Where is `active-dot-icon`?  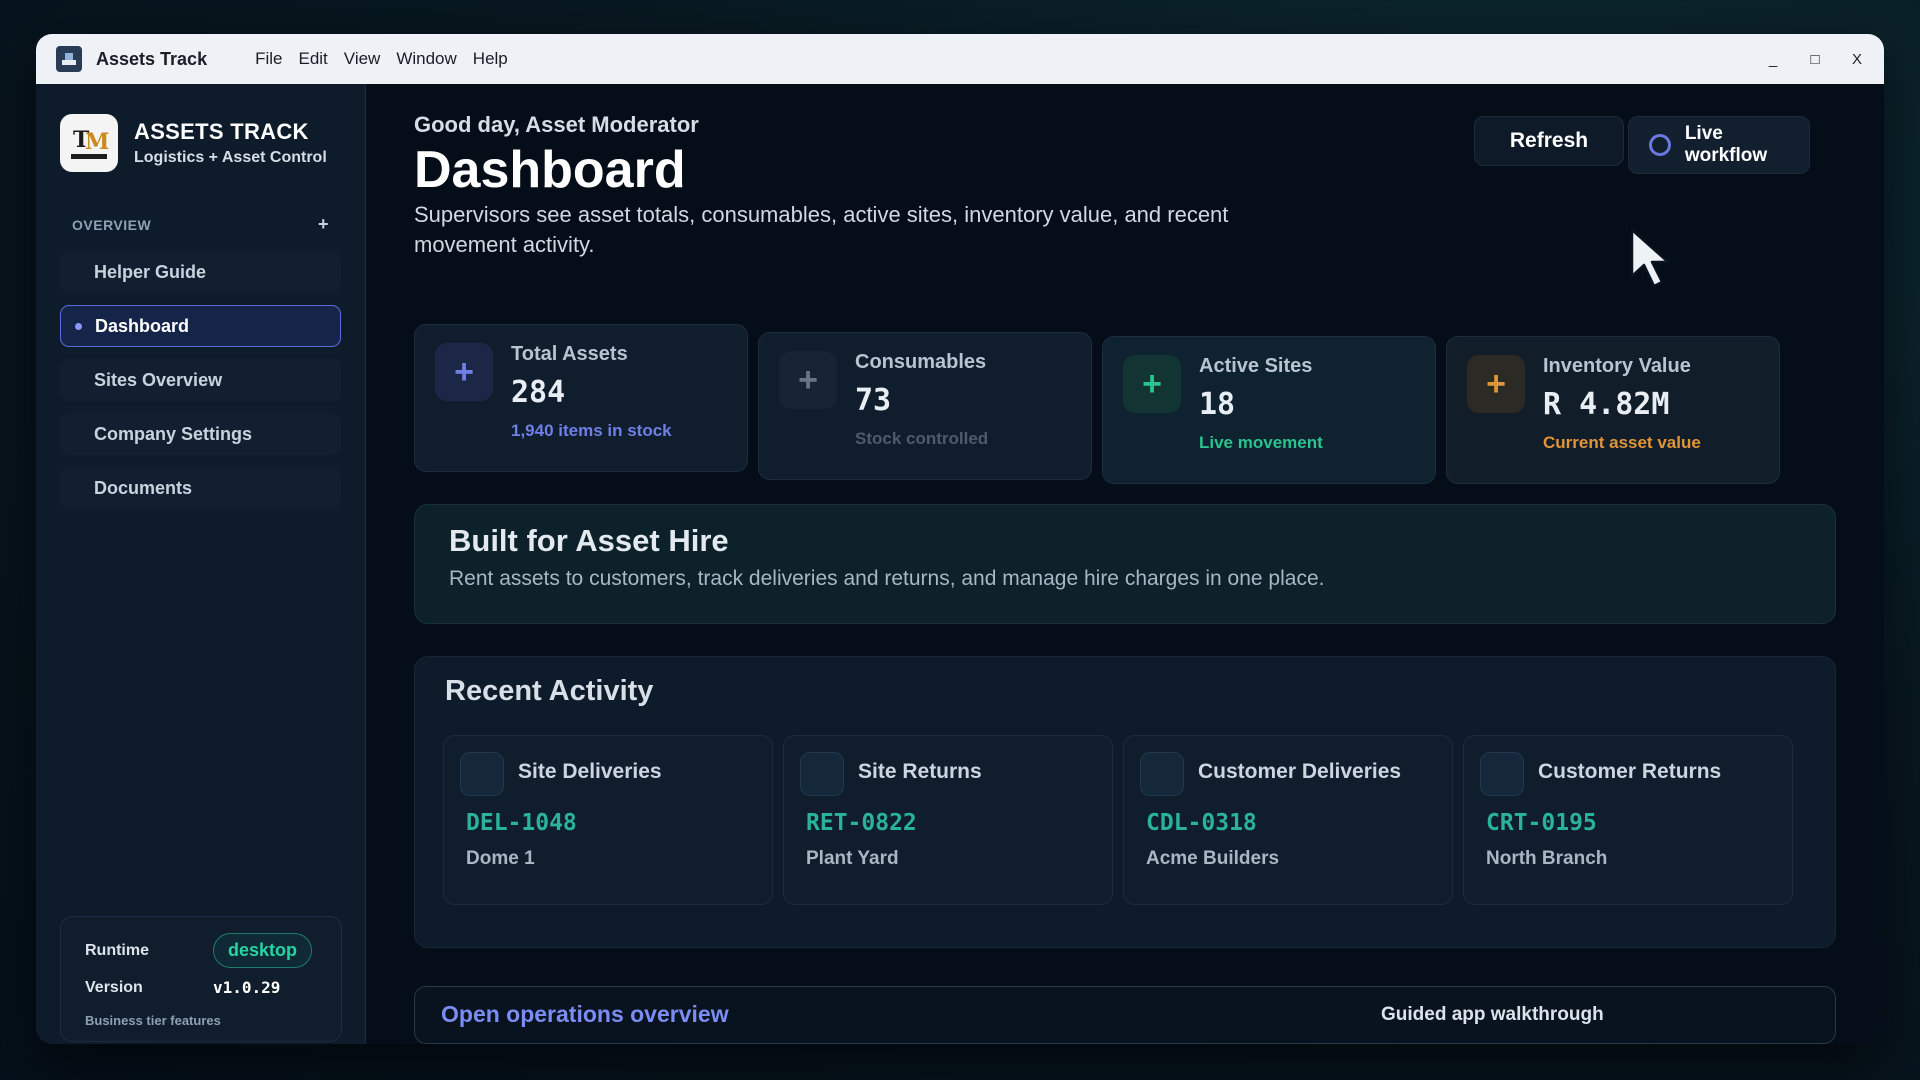 active-dot-icon is located at coordinates (78, 326).